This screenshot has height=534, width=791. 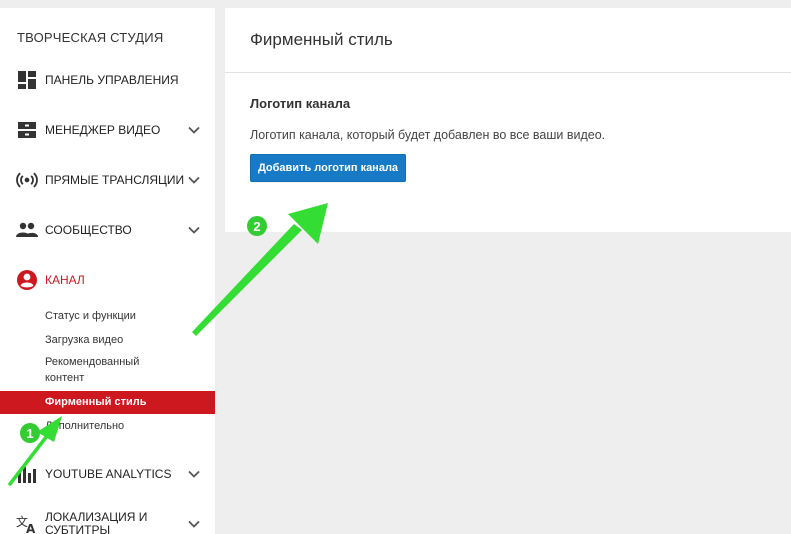 I want to click on sidebar-item-analytics: YOUTUBE ANALYTICS, so click(x=107, y=474).